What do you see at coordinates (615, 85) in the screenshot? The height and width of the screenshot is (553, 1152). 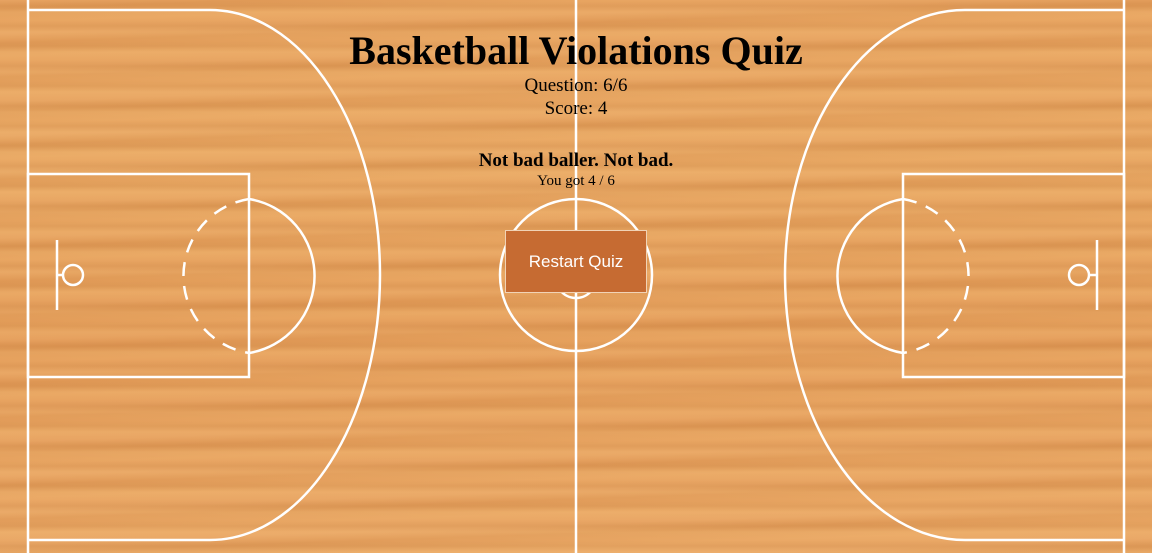 I see `question-progress: 6/6` at bounding box center [615, 85].